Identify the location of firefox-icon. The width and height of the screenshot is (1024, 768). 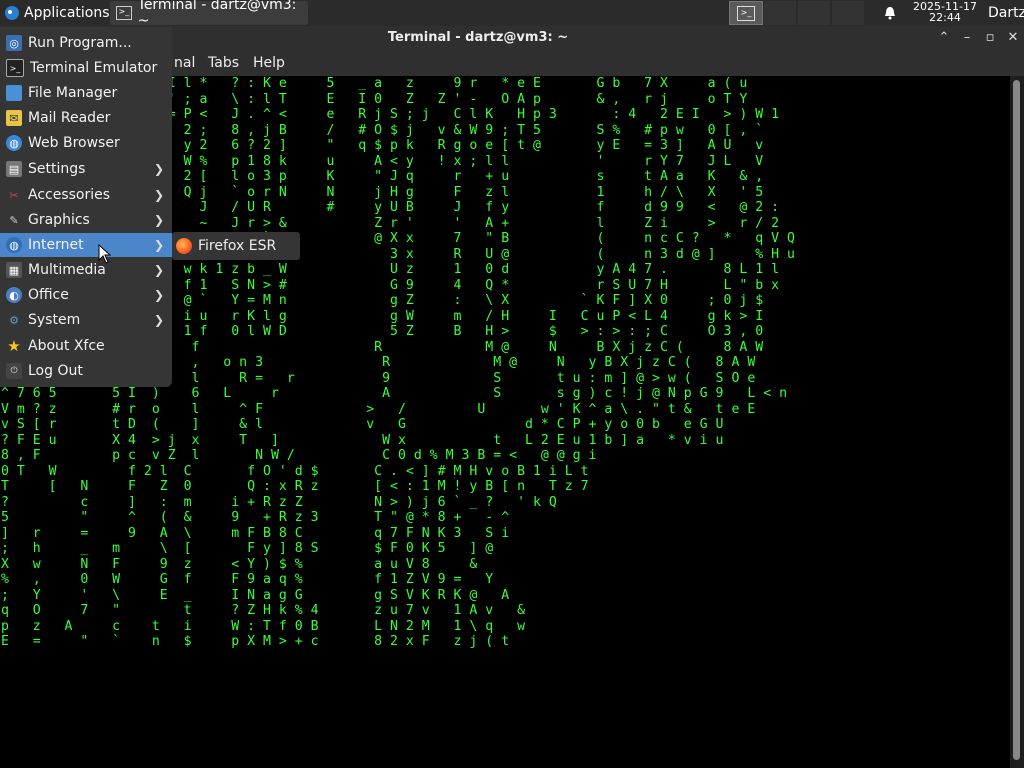
(184, 246).